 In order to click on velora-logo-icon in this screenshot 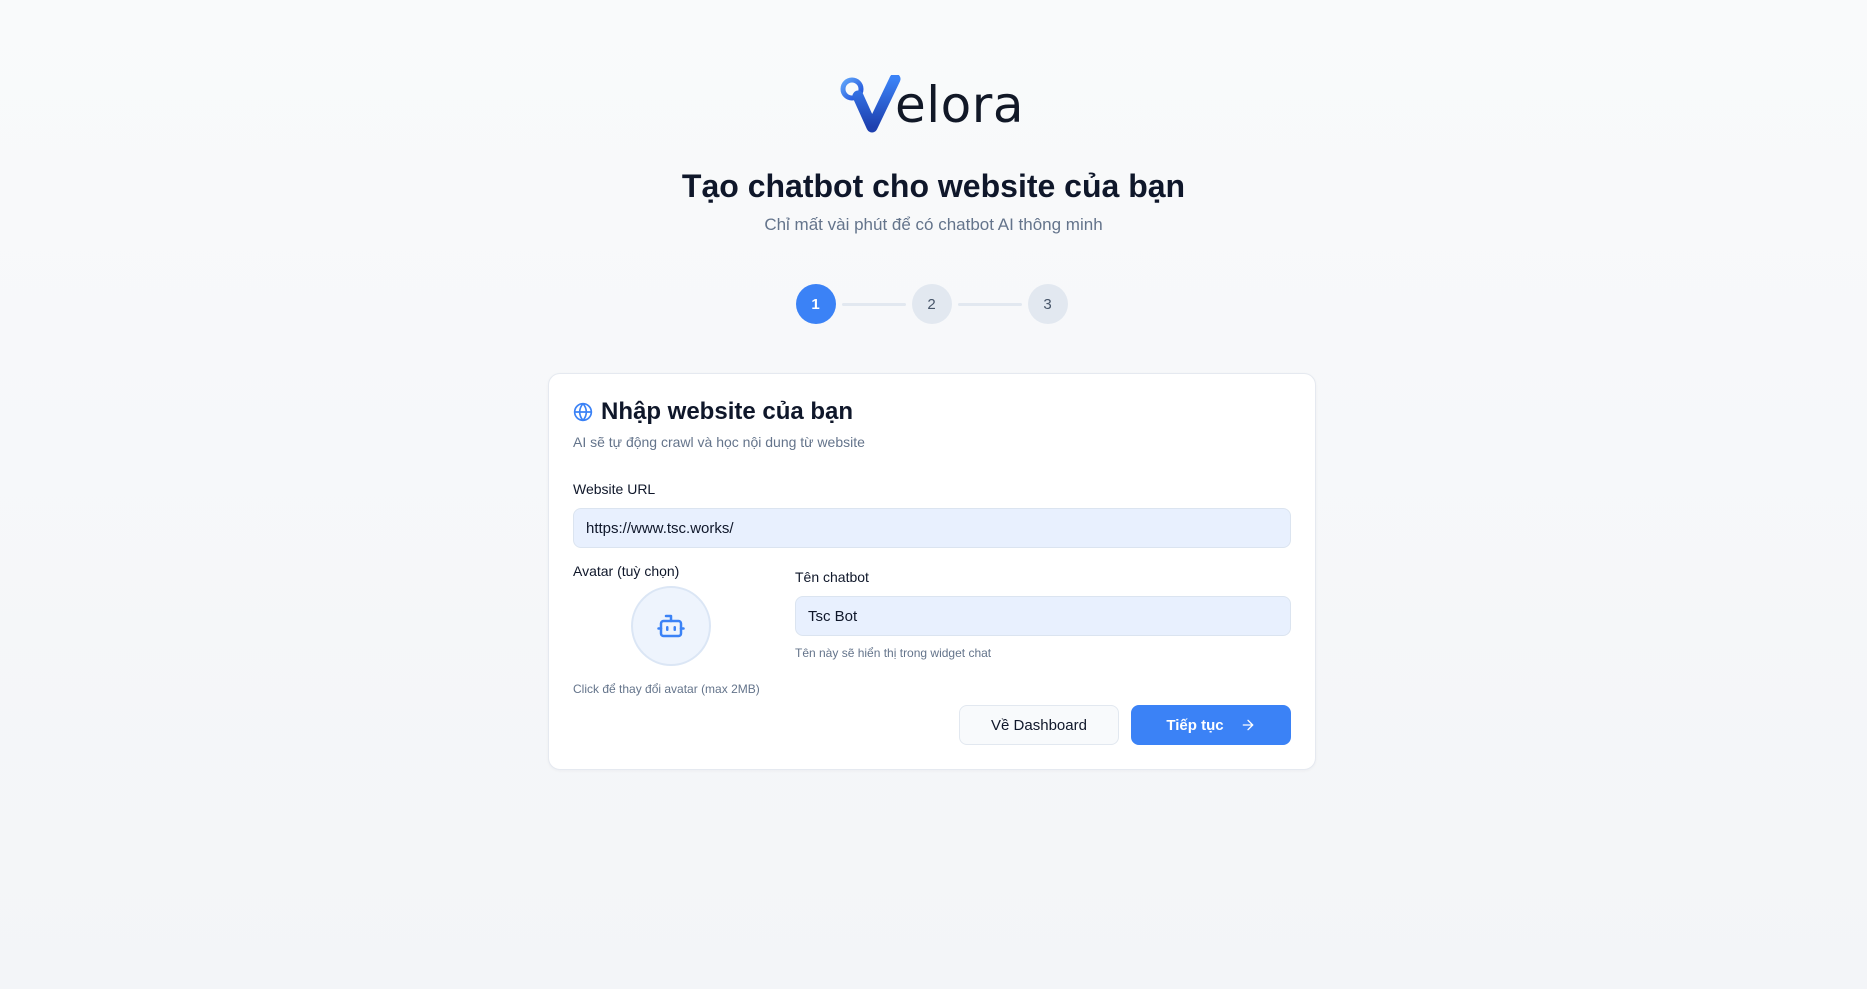, I will do `click(870, 104)`.